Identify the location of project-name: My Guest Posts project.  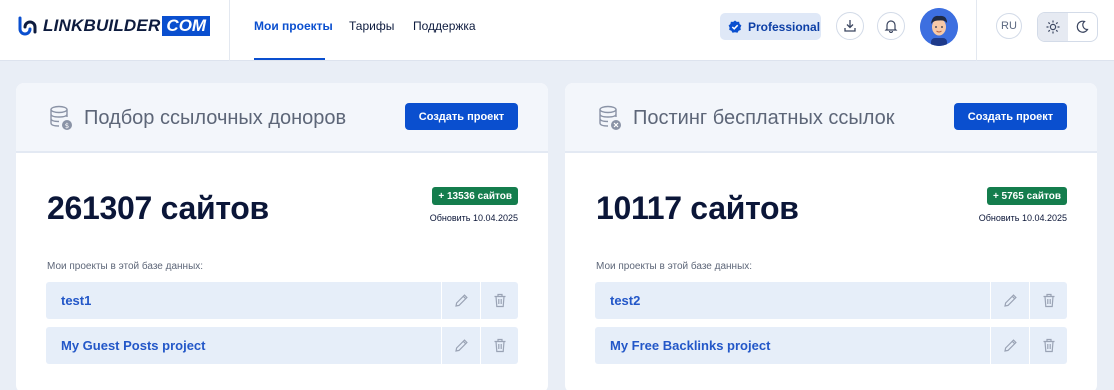
(133, 345).